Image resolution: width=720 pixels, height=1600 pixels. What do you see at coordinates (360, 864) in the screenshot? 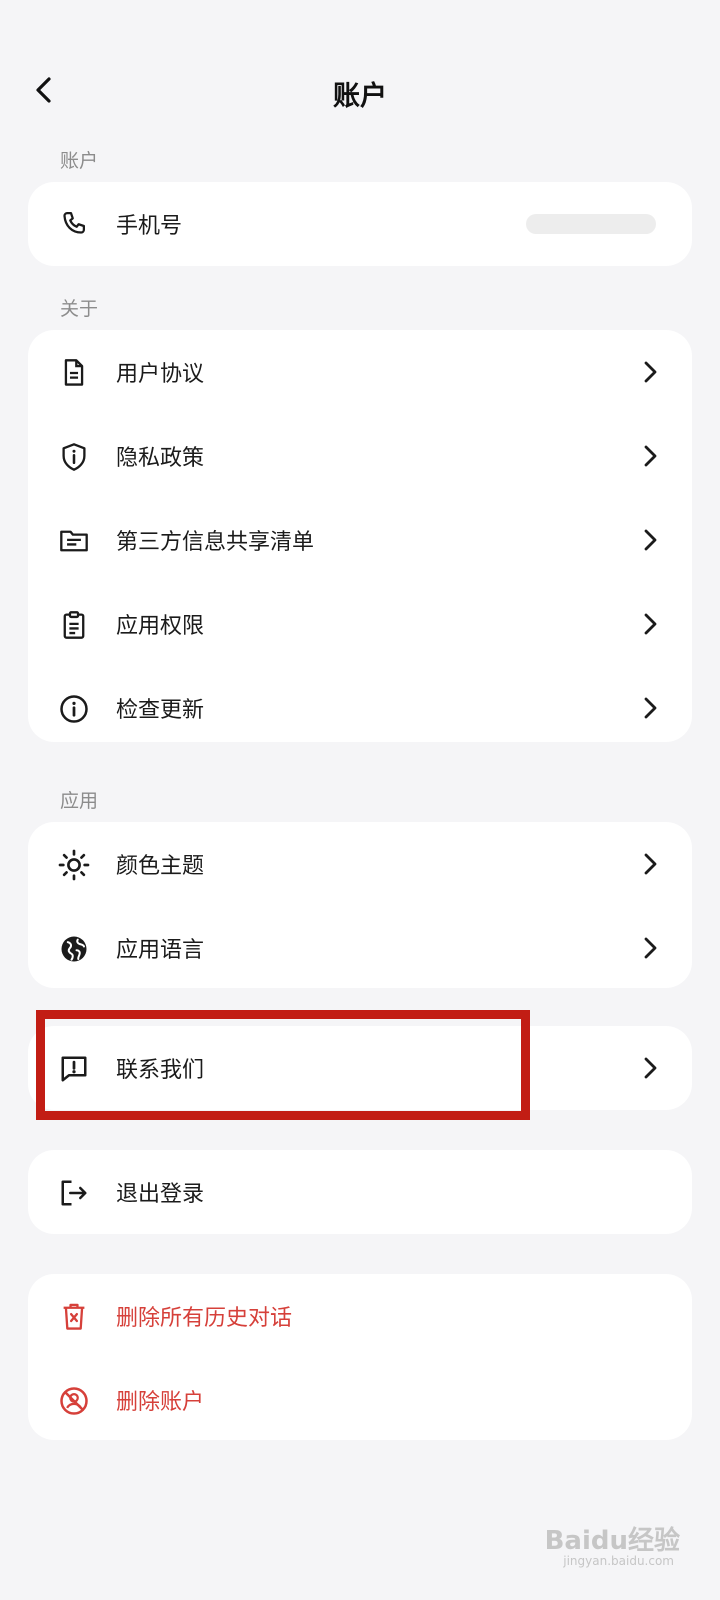
I see `color-theme-row: 颜色主题` at bounding box center [360, 864].